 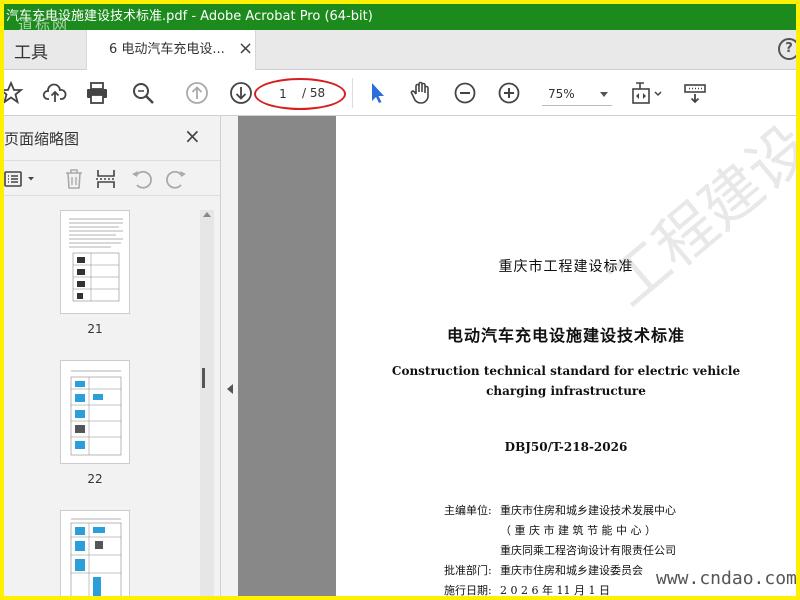 I want to click on panel-close-icon: ×, so click(x=192, y=136).